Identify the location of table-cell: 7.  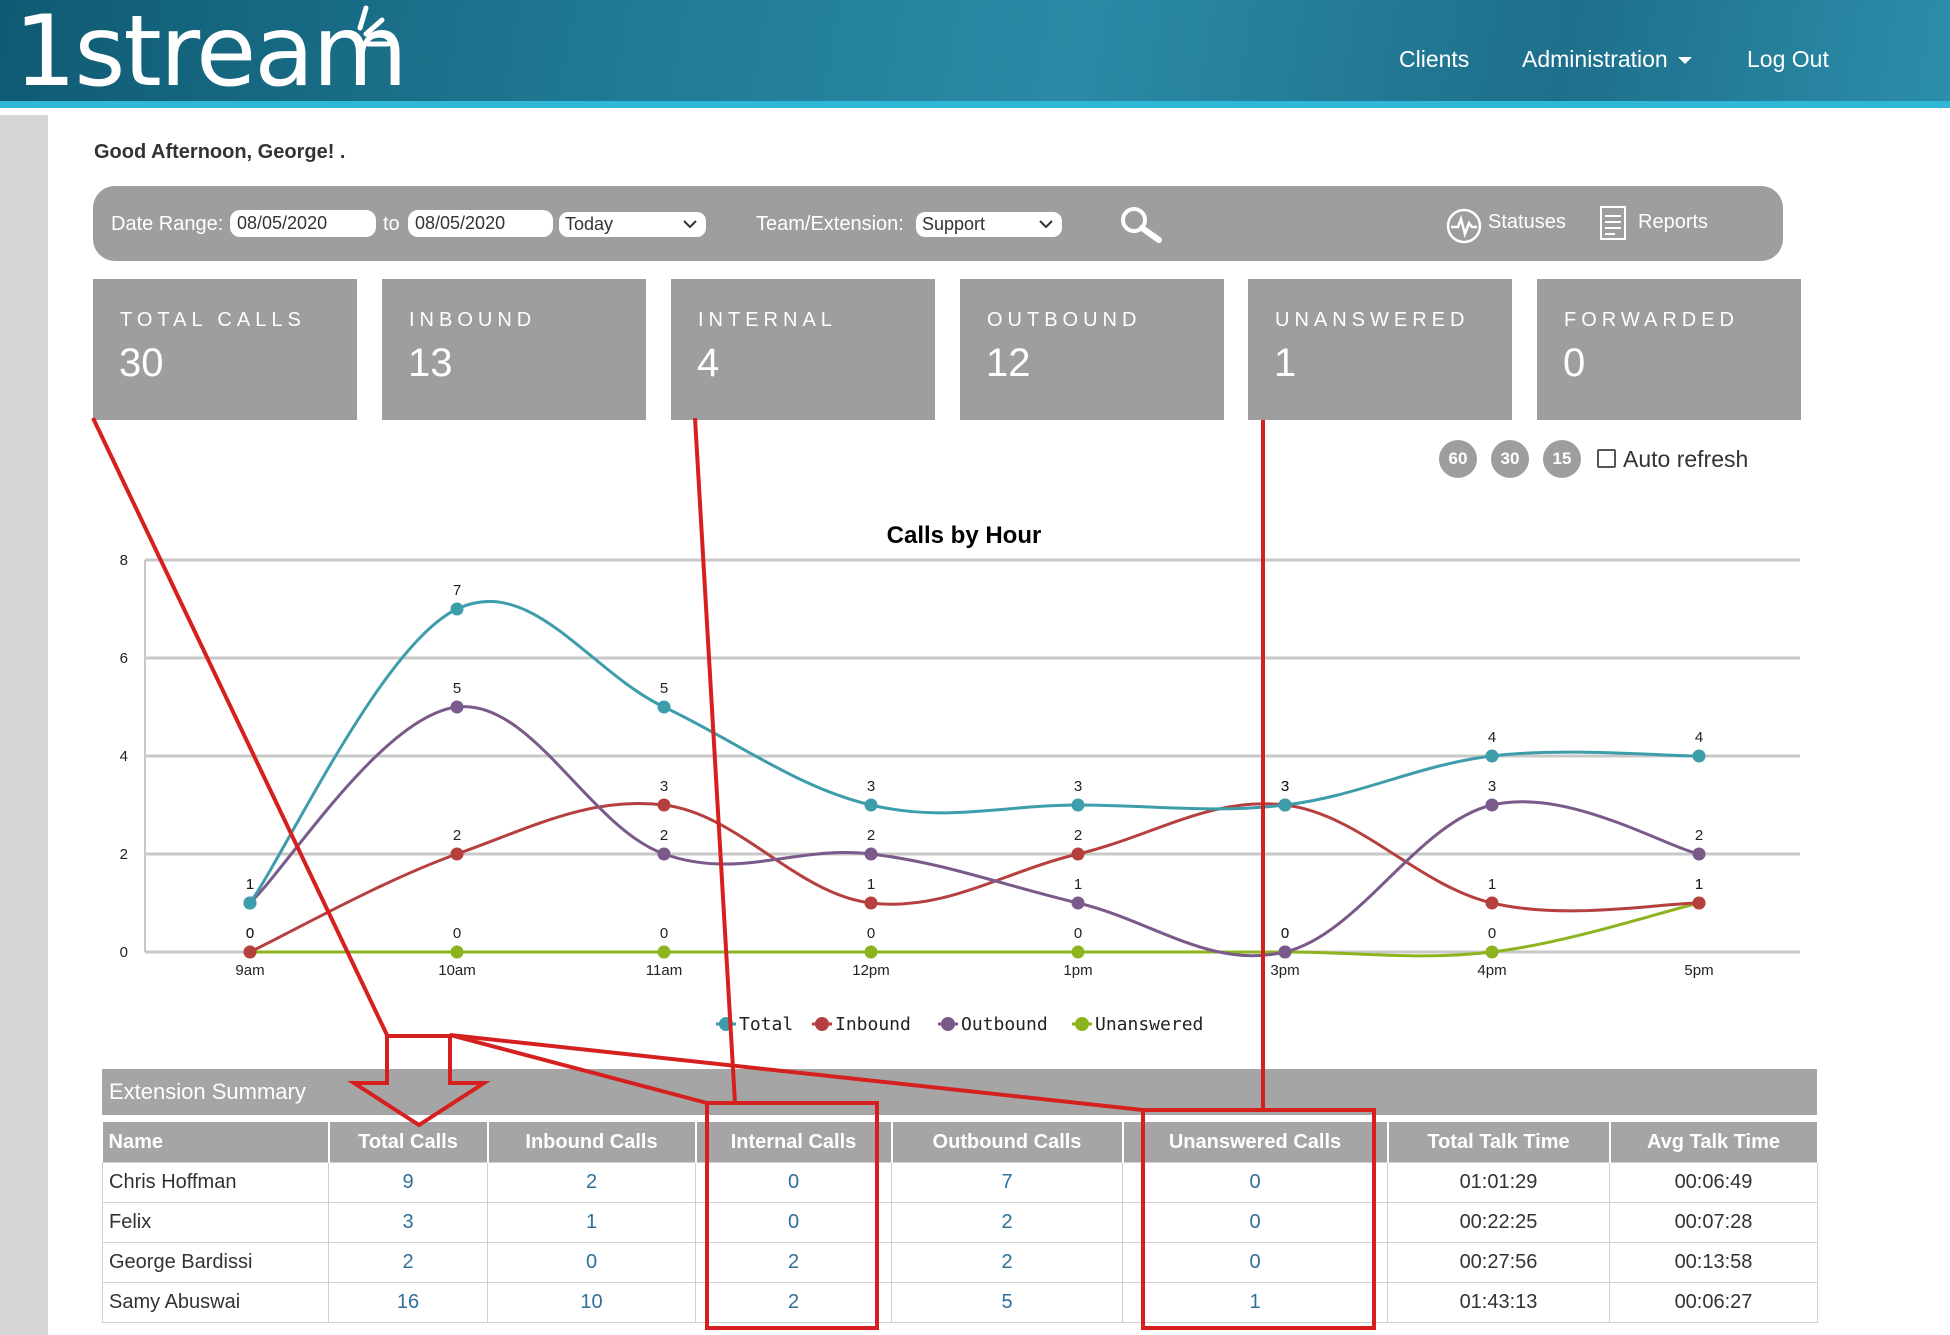
(1007, 1182).